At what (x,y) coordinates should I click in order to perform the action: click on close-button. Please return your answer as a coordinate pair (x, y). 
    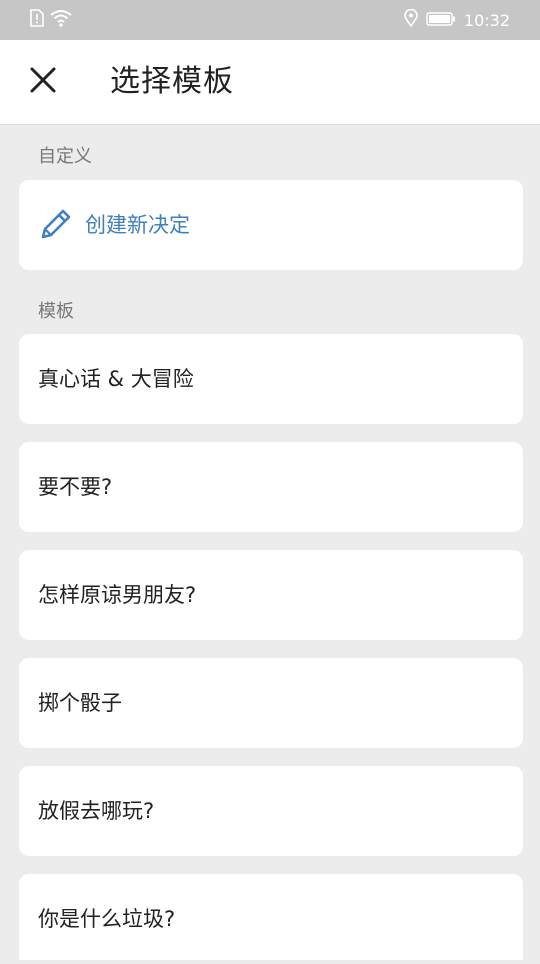
    Looking at the image, I should click on (43, 82).